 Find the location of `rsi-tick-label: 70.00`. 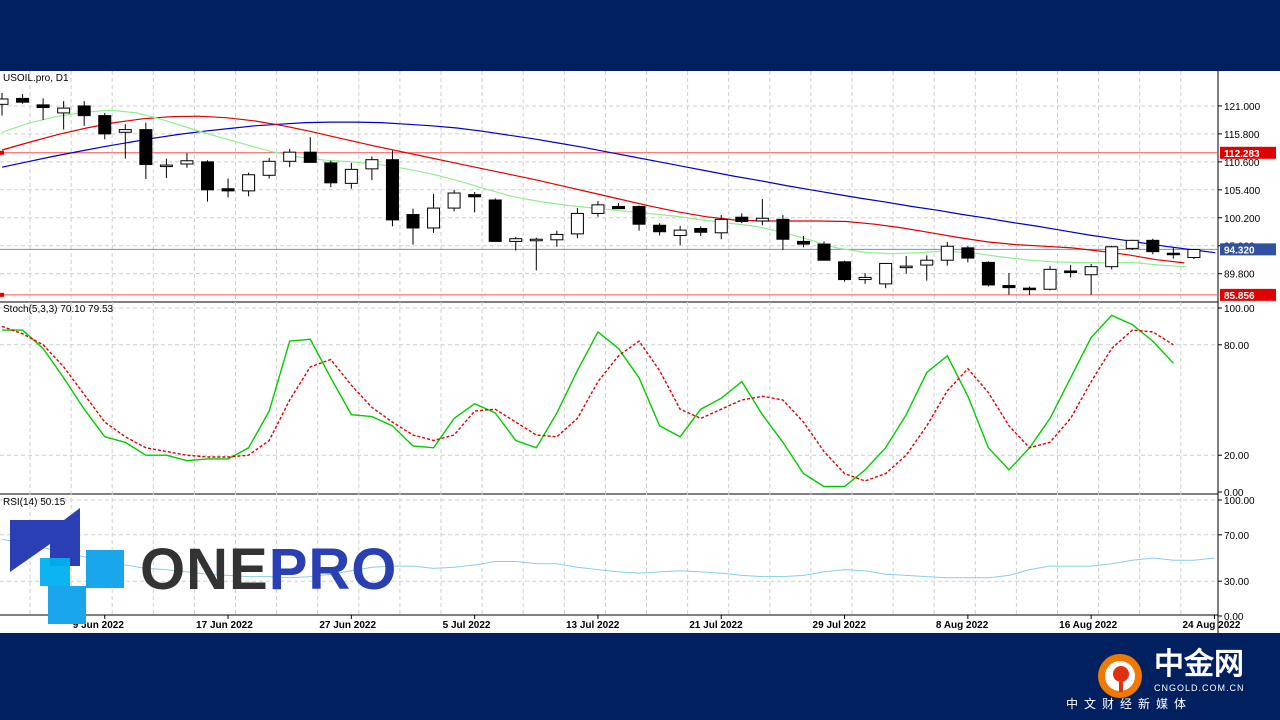

rsi-tick-label: 70.00 is located at coordinates (1236, 536).